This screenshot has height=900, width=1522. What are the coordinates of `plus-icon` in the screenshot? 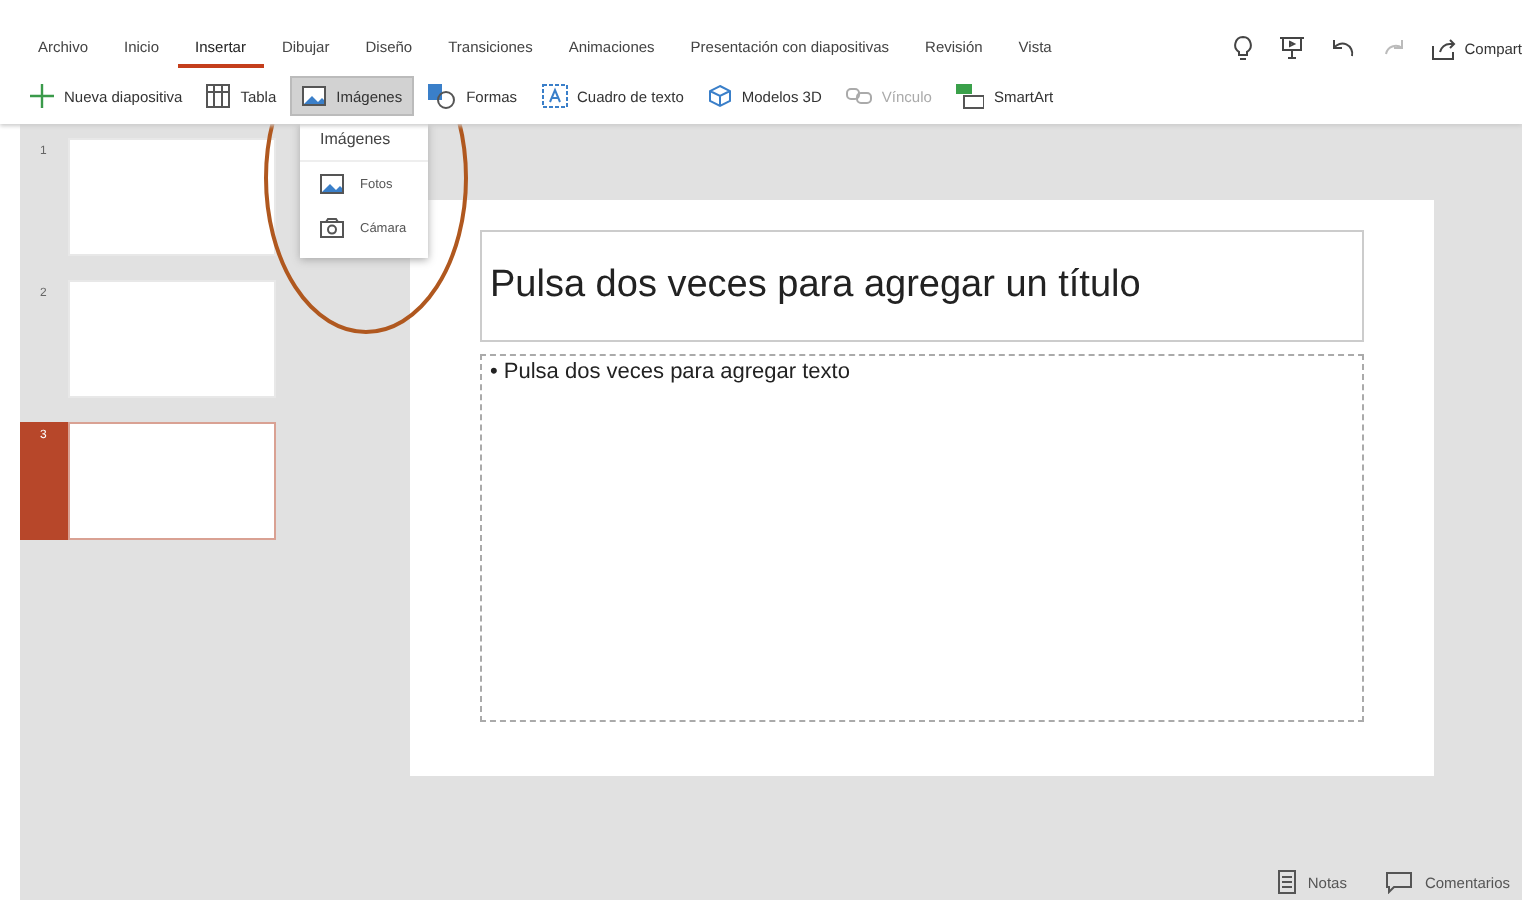 It's located at (42, 96).